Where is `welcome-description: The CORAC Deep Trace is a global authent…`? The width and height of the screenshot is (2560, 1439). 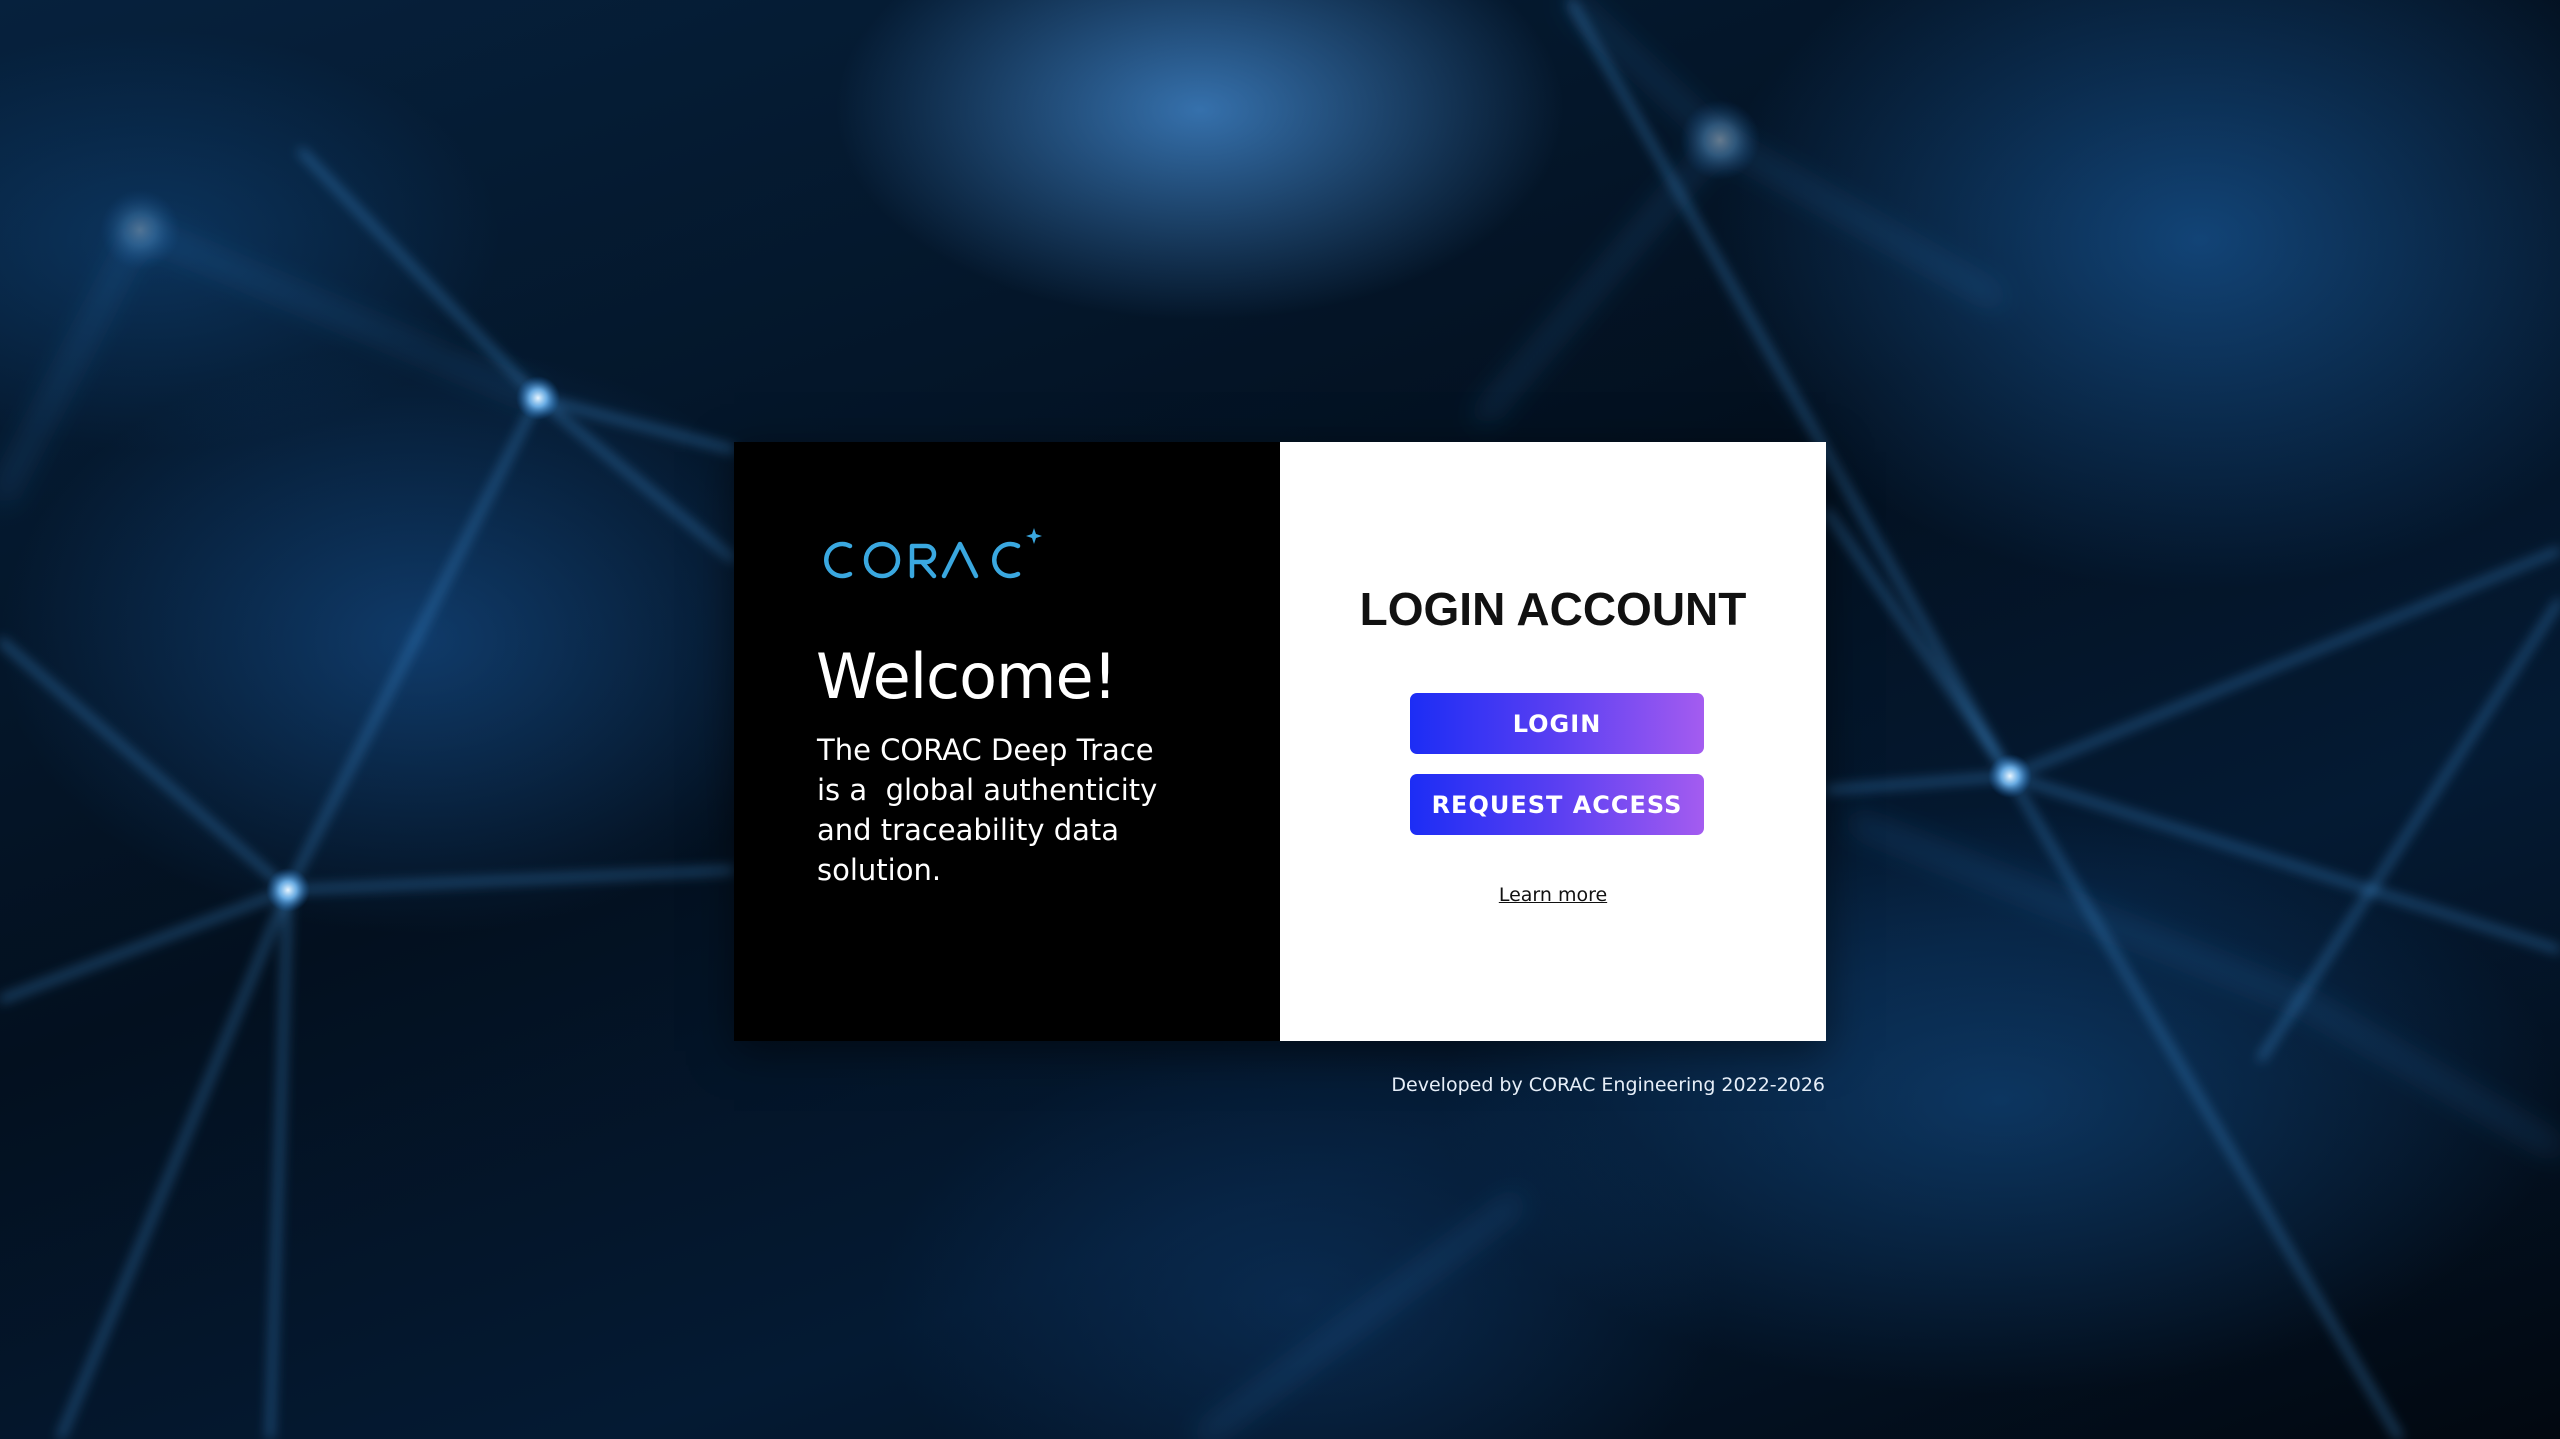 welcome-description: The CORAC Deep Trace is a global authent… is located at coordinates (987, 810).